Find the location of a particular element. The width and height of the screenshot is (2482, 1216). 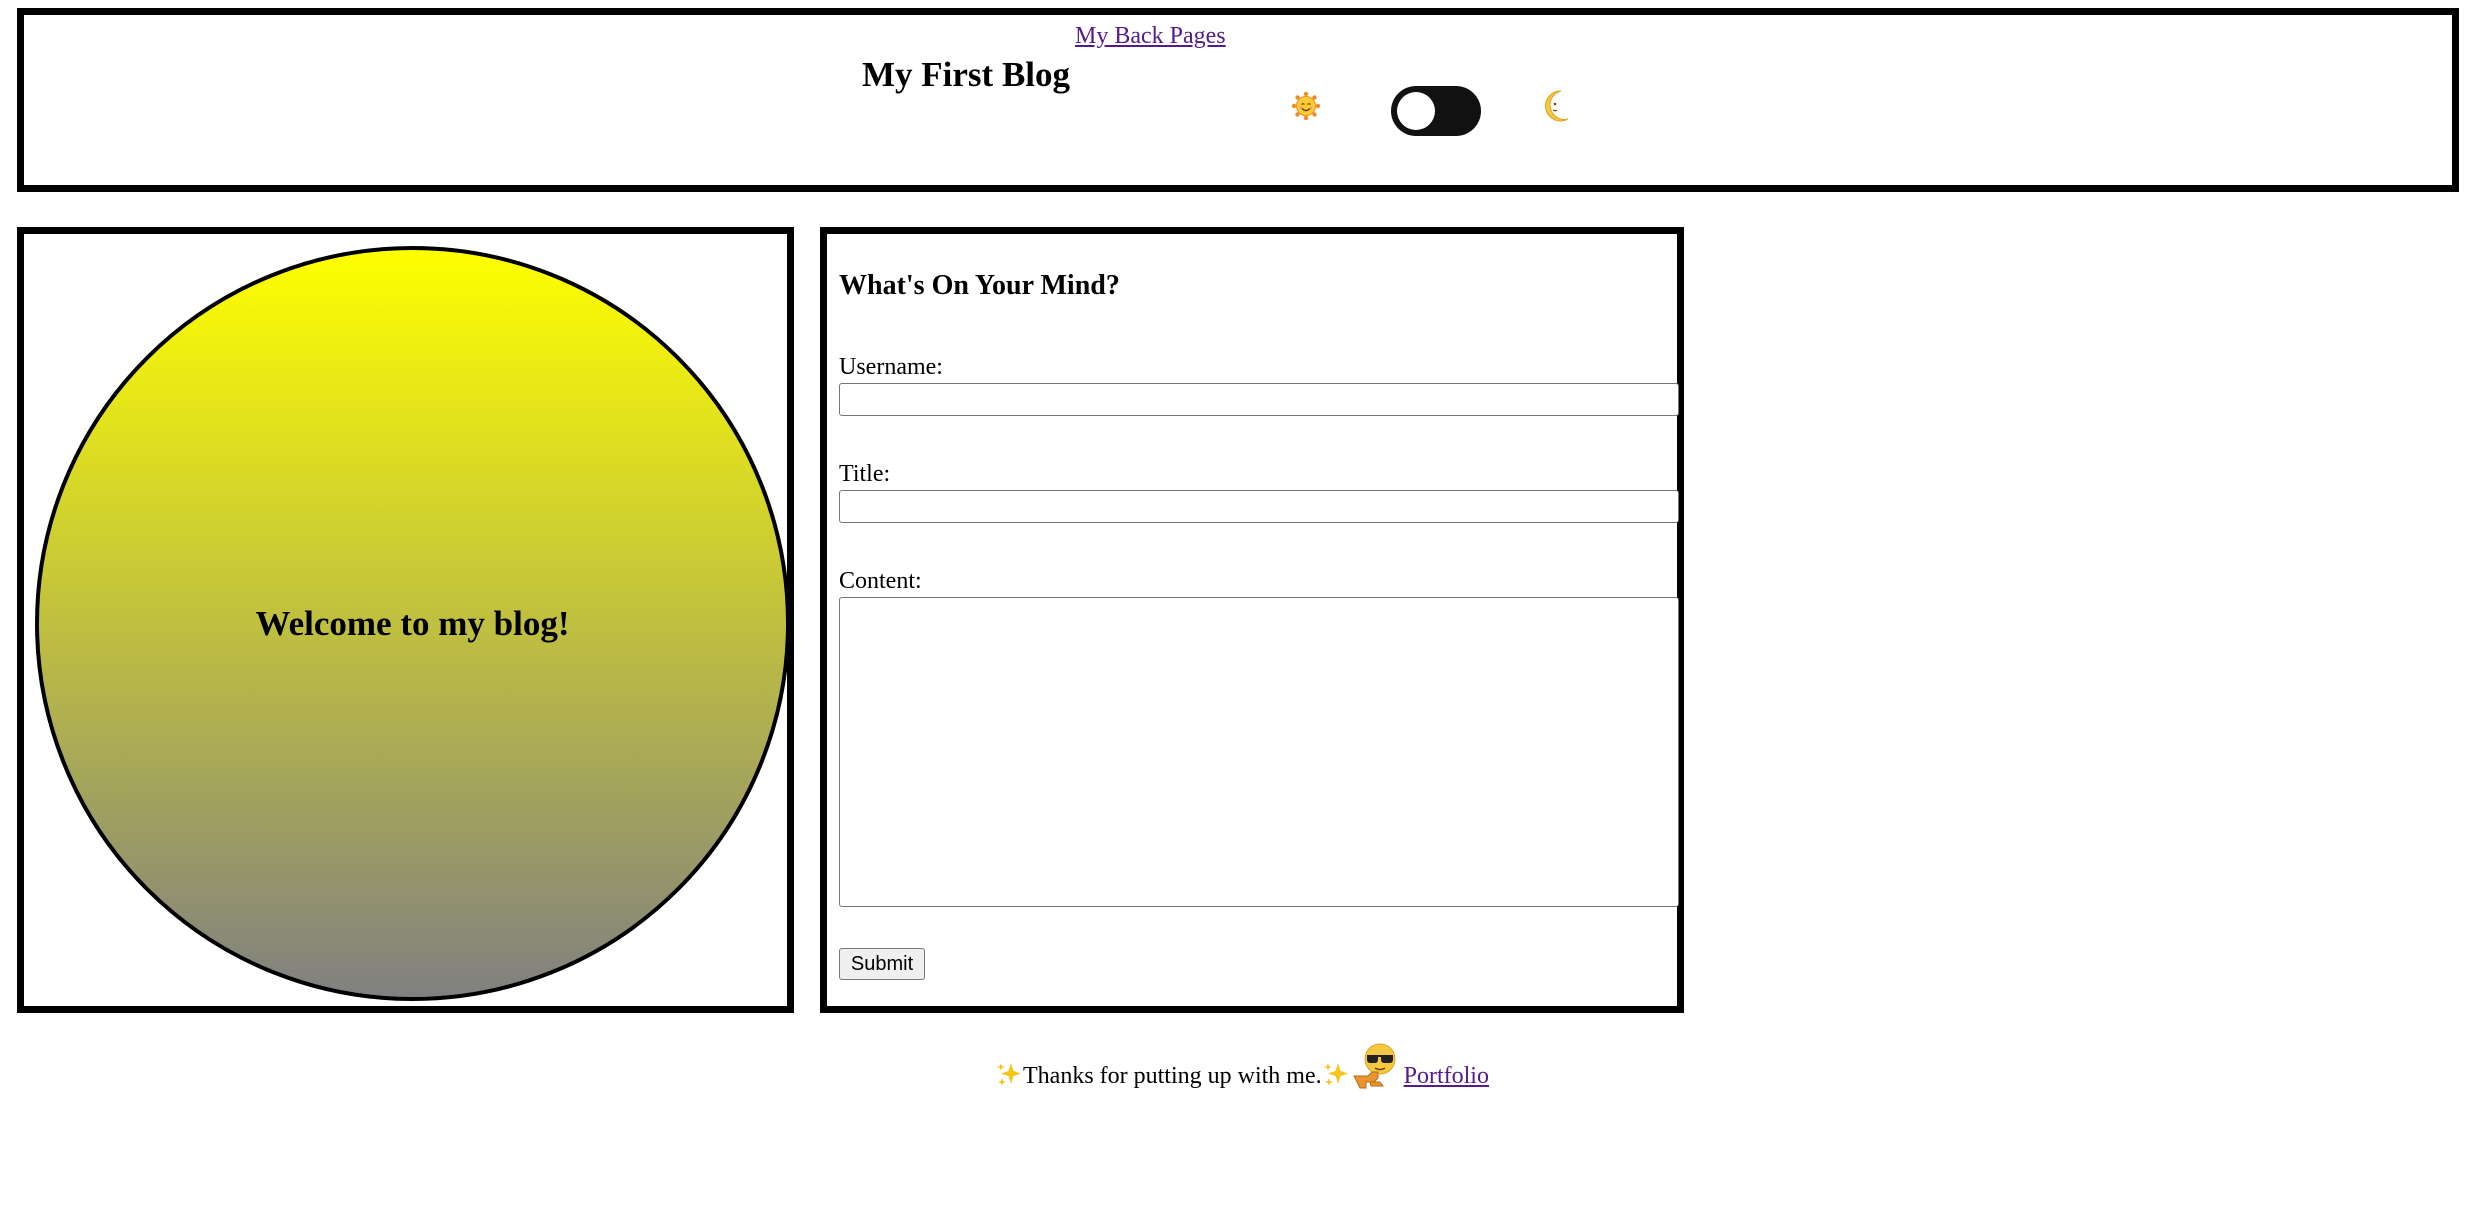

site-header: My Back Pages My First Blog is located at coordinates (1238, 100).